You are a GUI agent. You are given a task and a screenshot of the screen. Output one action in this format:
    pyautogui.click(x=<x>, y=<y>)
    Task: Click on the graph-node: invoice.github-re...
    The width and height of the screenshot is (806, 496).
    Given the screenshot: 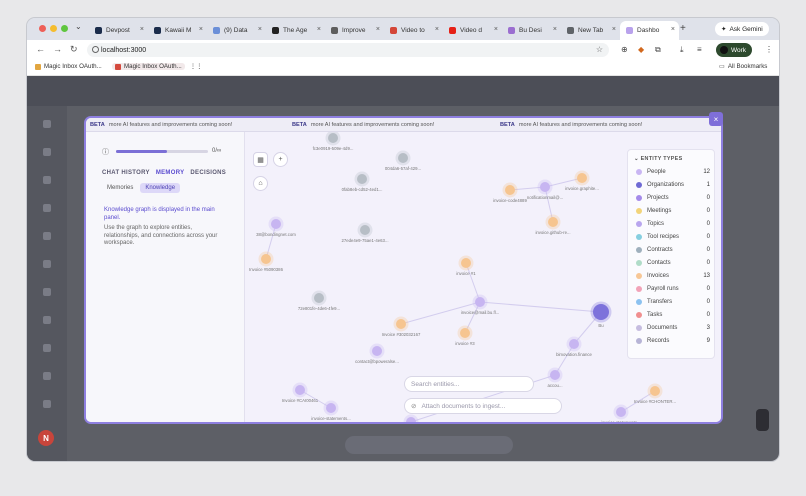 What is the action you would take?
    pyautogui.click(x=553, y=225)
    